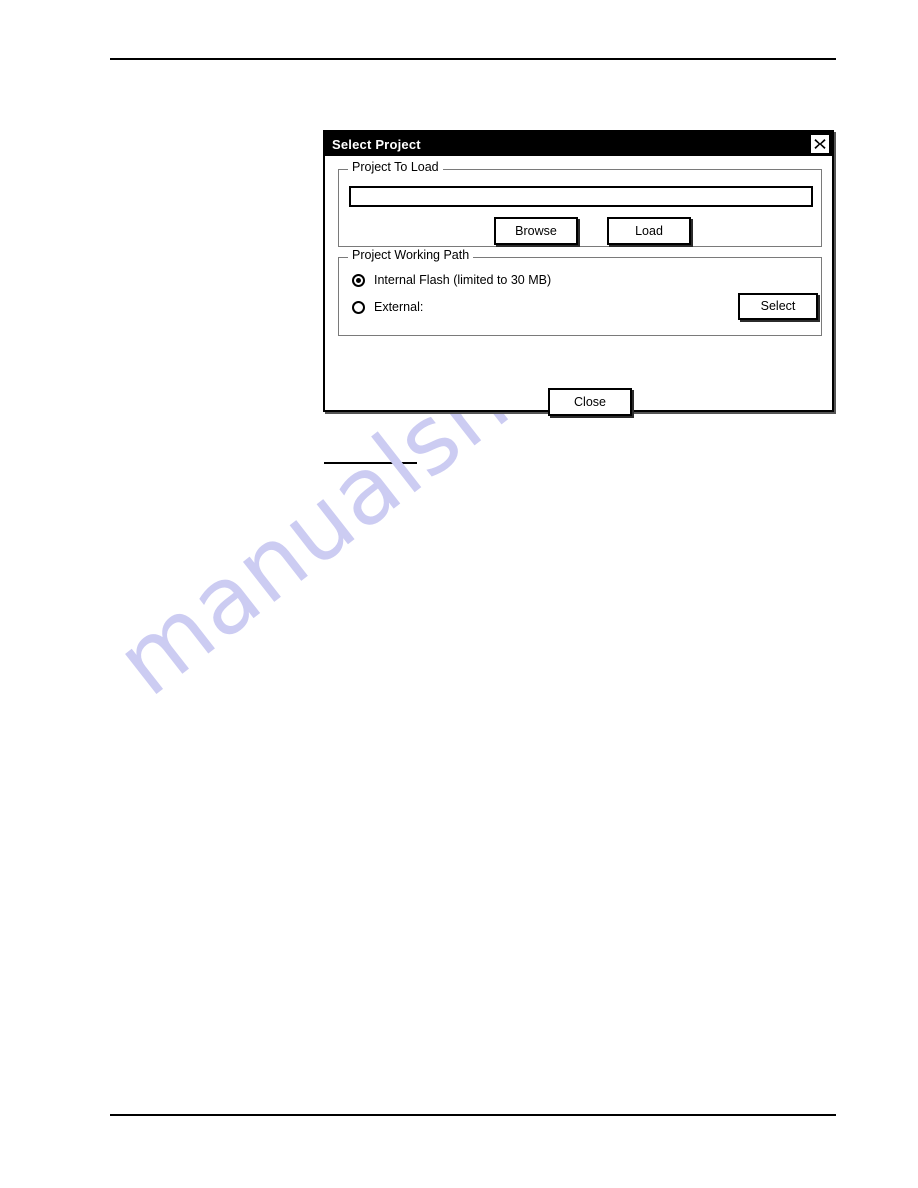  I want to click on radio-internal-flash-icon, so click(358, 280).